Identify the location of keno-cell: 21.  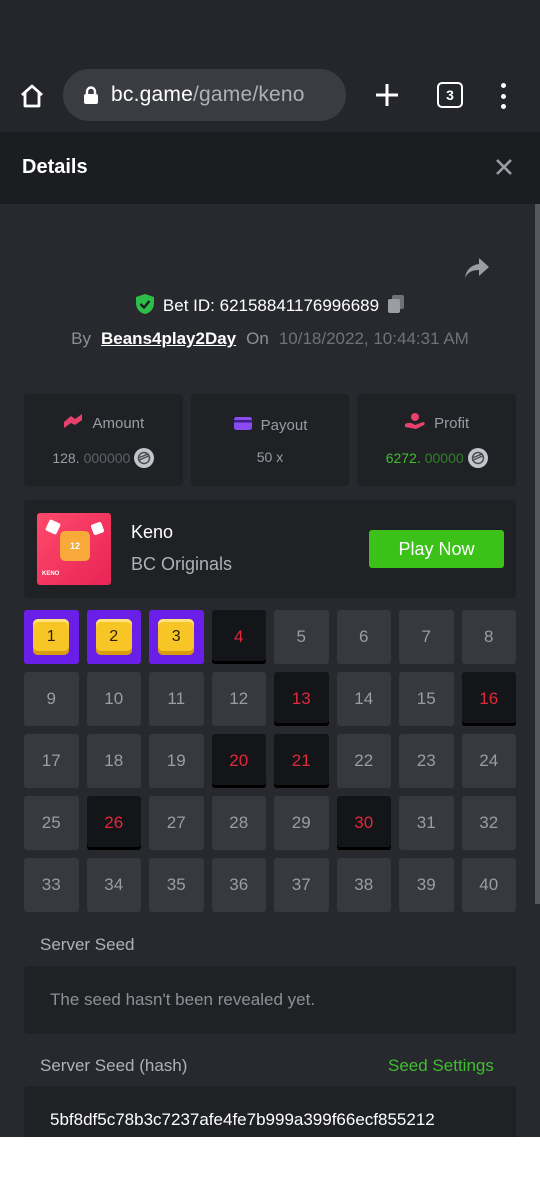
(301, 761).